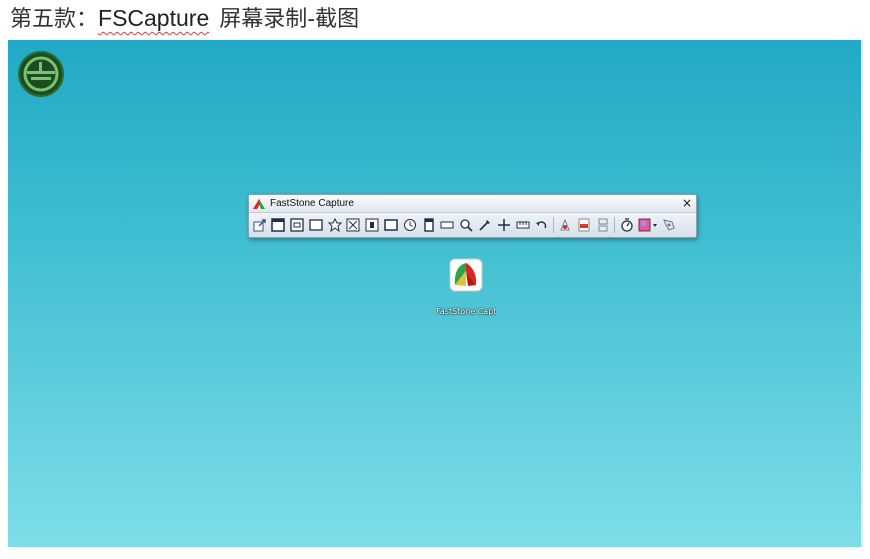 The height and width of the screenshot is (559, 870). What do you see at coordinates (862, 293) in the screenshot?
I see `screenshot-edge` at bounding box center [862, 293].